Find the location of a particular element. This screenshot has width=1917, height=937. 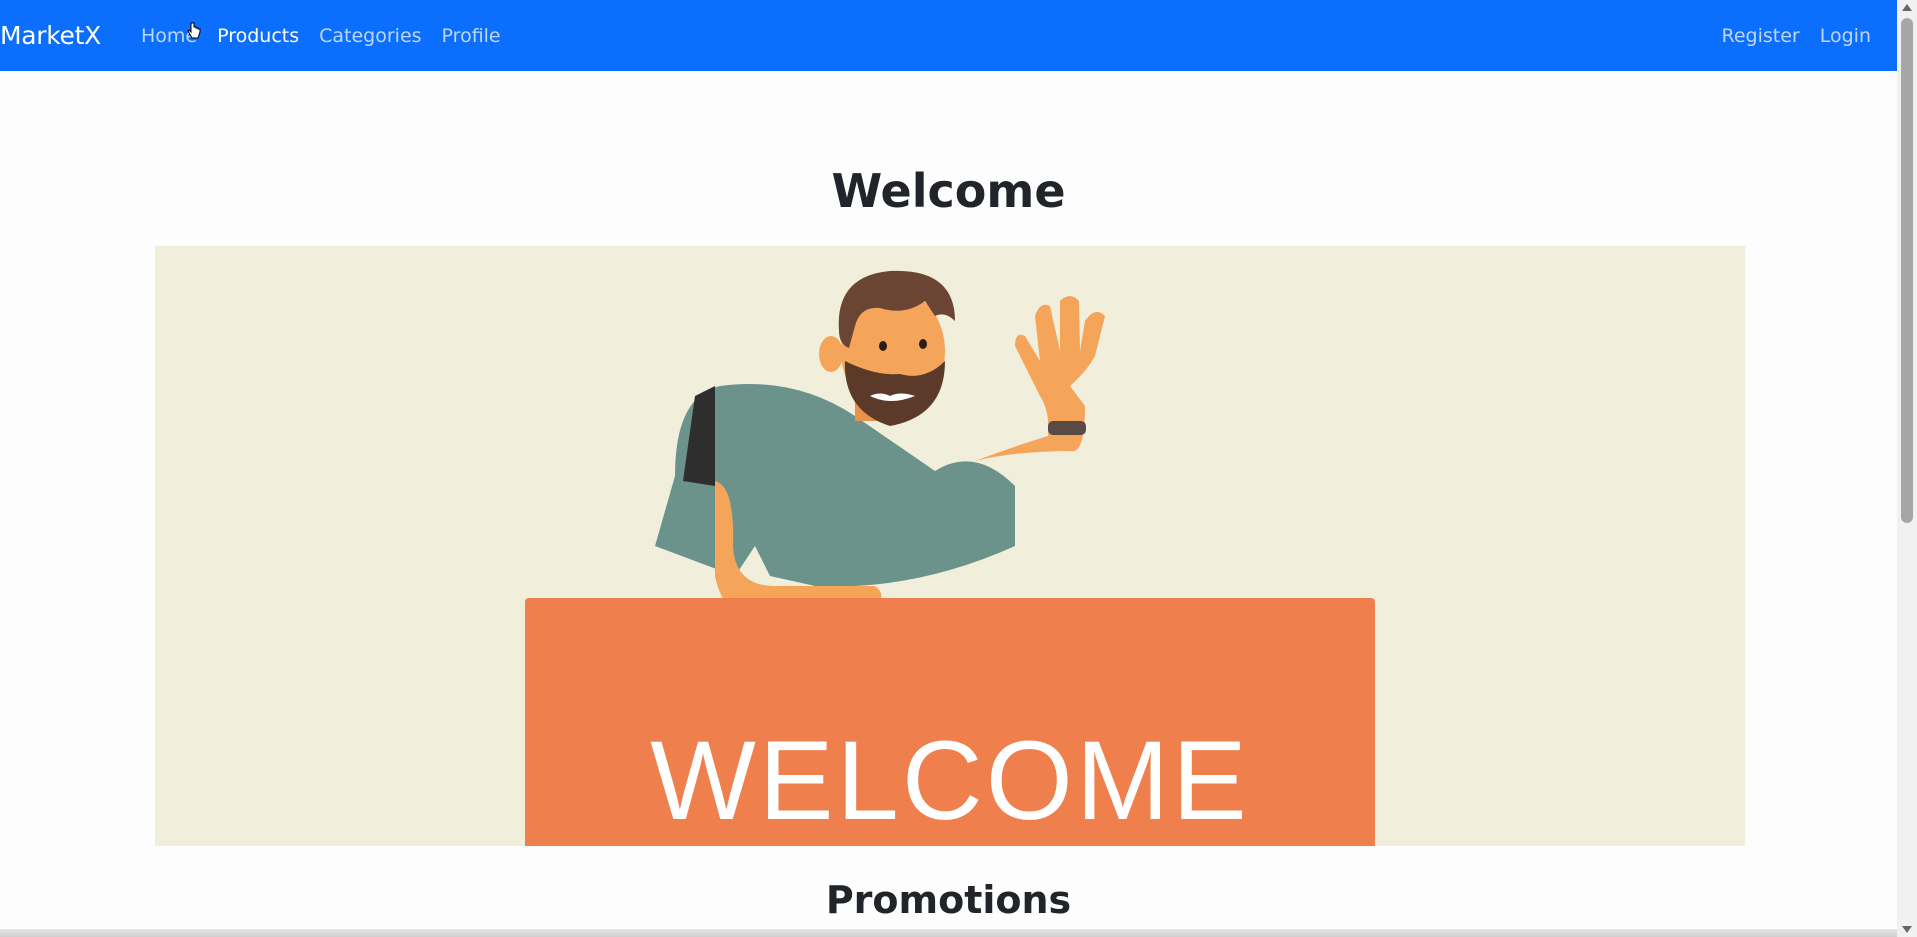

nav-link-products: Products is located at coordinates (258, 36).